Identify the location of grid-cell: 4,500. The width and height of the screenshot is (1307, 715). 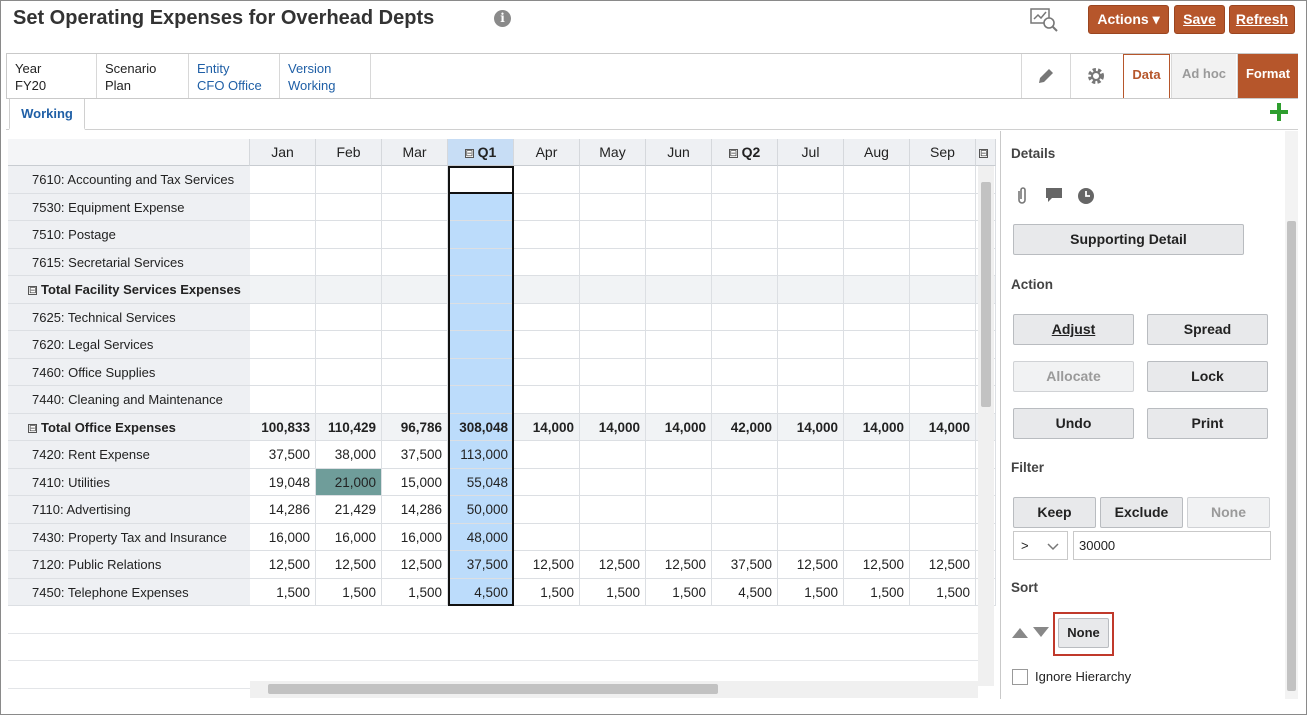
(745, 592).